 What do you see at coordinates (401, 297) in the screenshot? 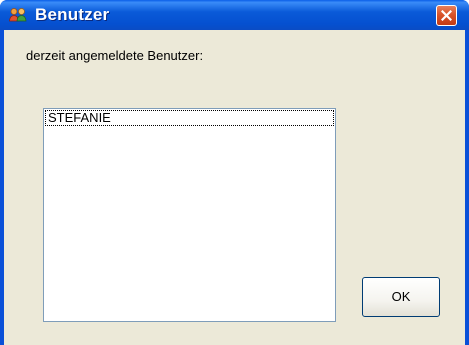
I see `ok-button: OK` at bounding box center [401, 297].